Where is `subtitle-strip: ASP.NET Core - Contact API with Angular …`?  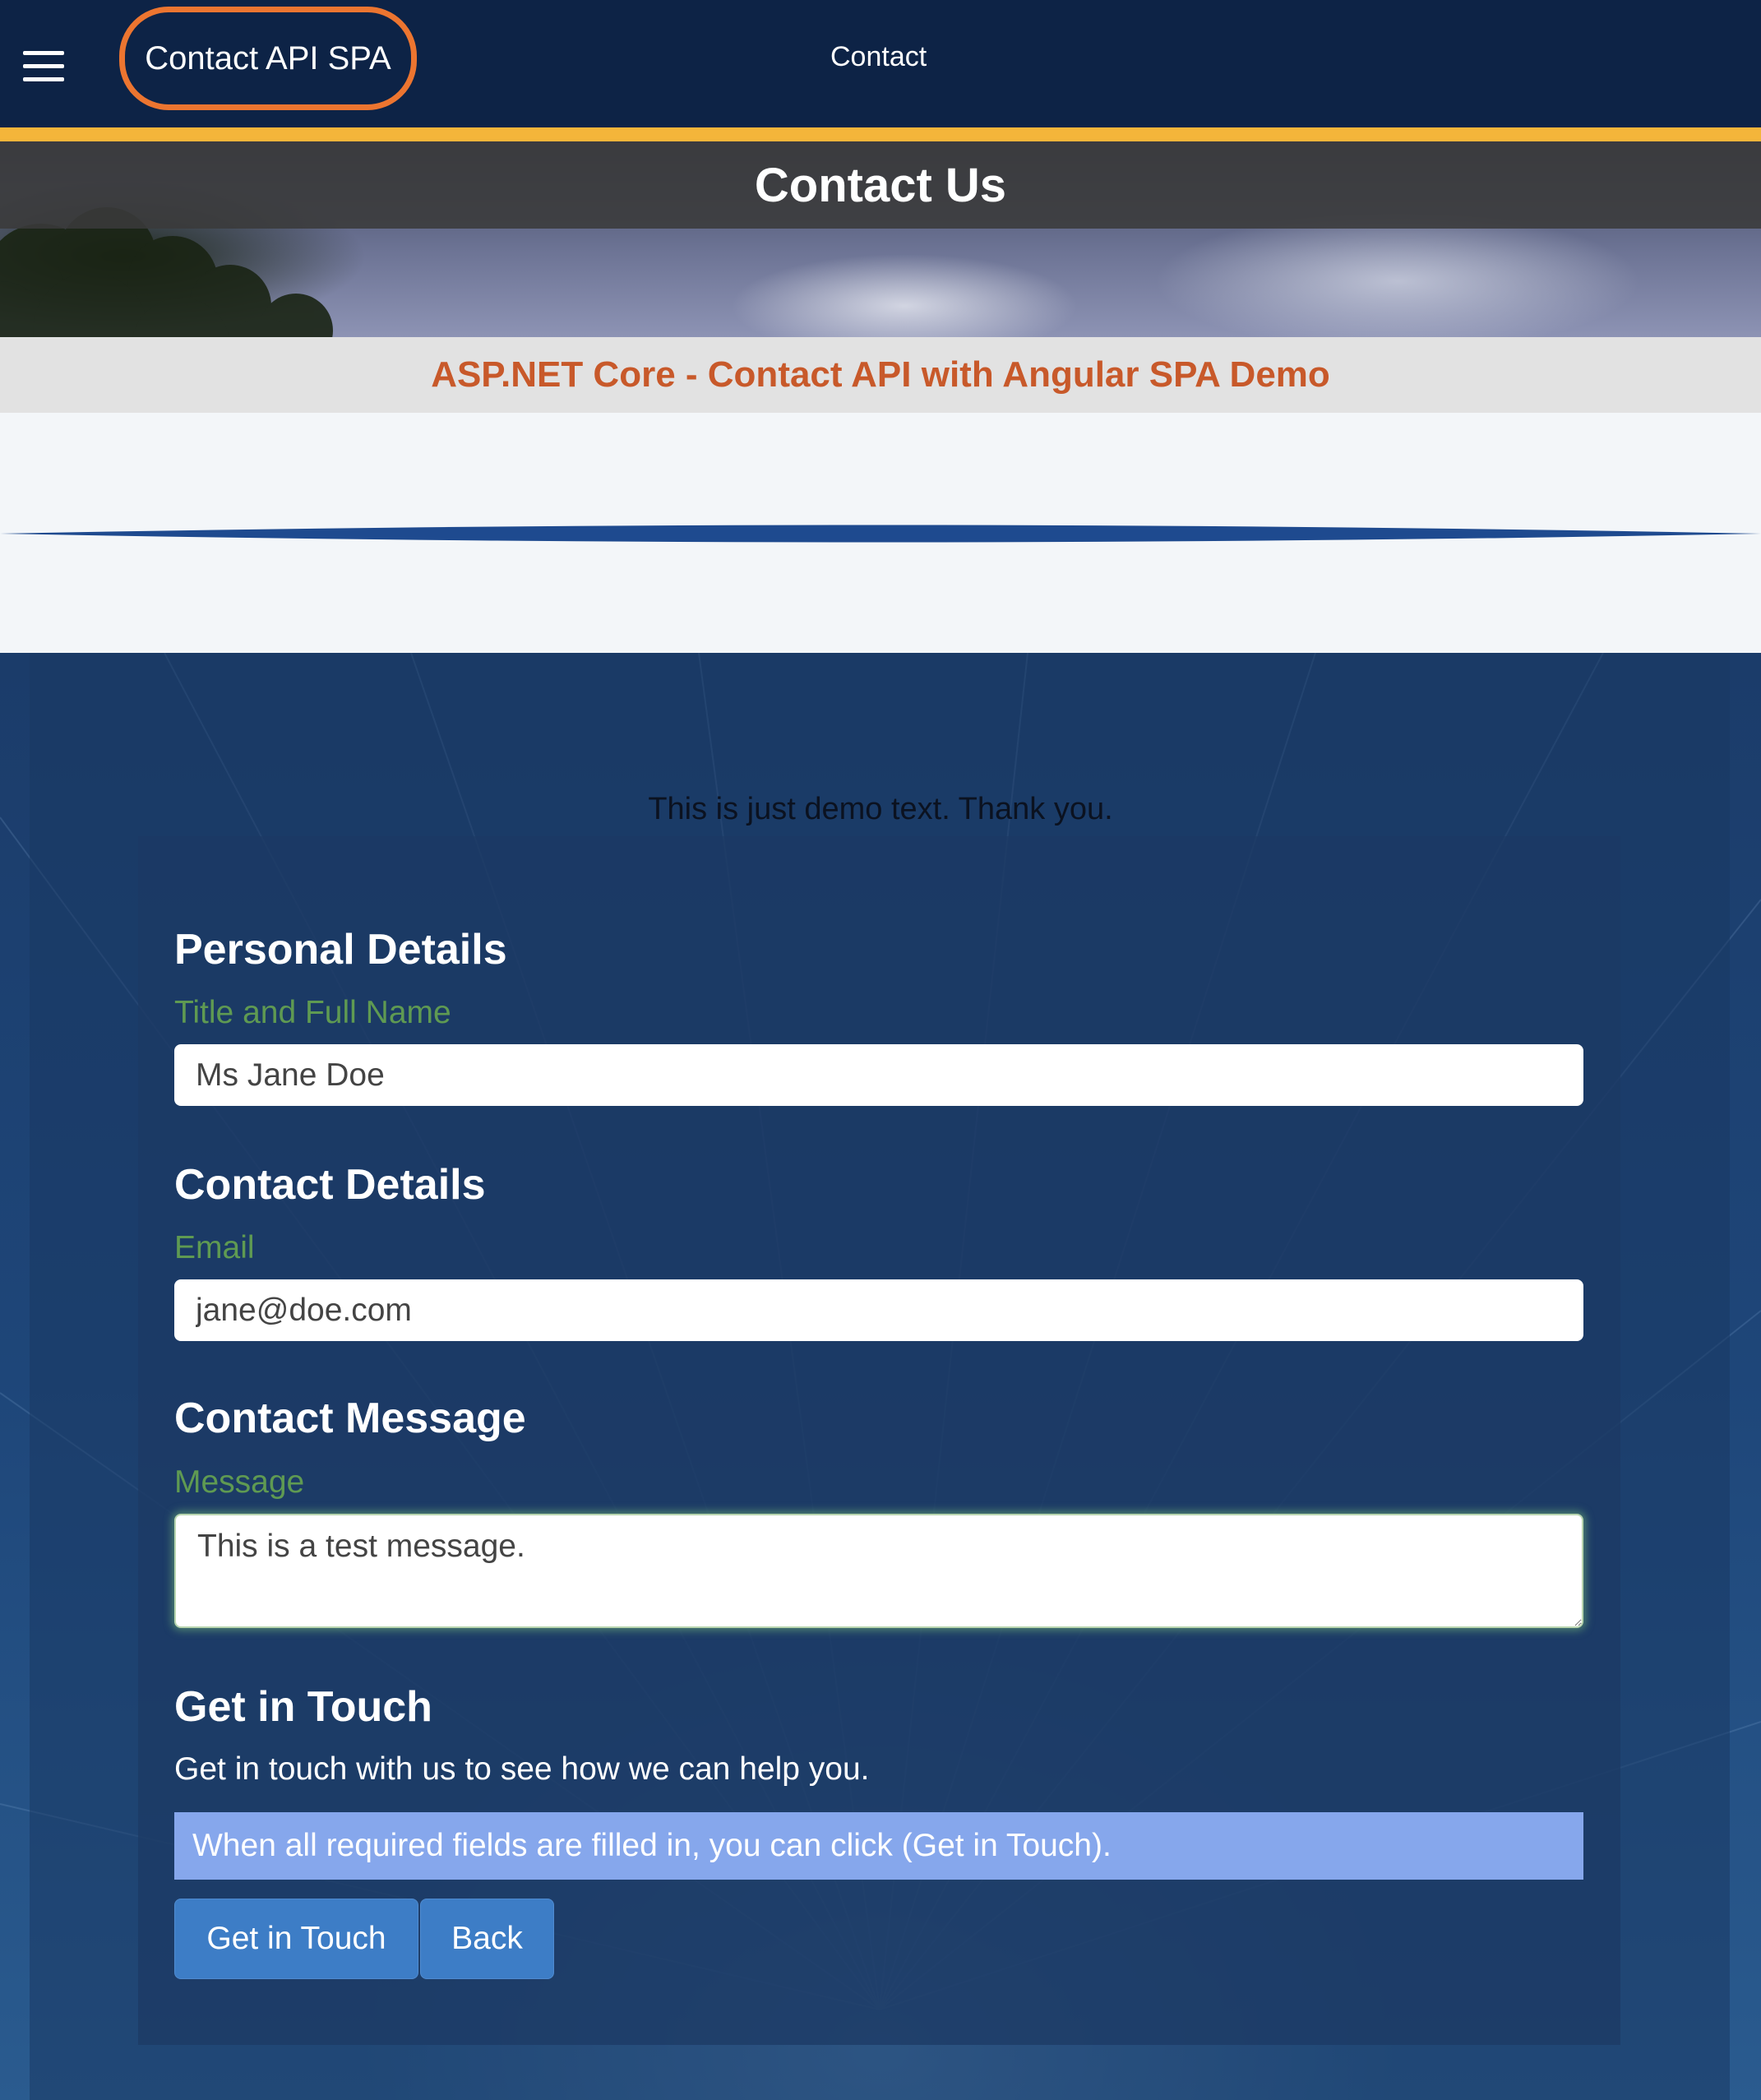
subtitle-strip: ASP.NET Core - Contact API with Angular … is located at coordinates (880, 375).